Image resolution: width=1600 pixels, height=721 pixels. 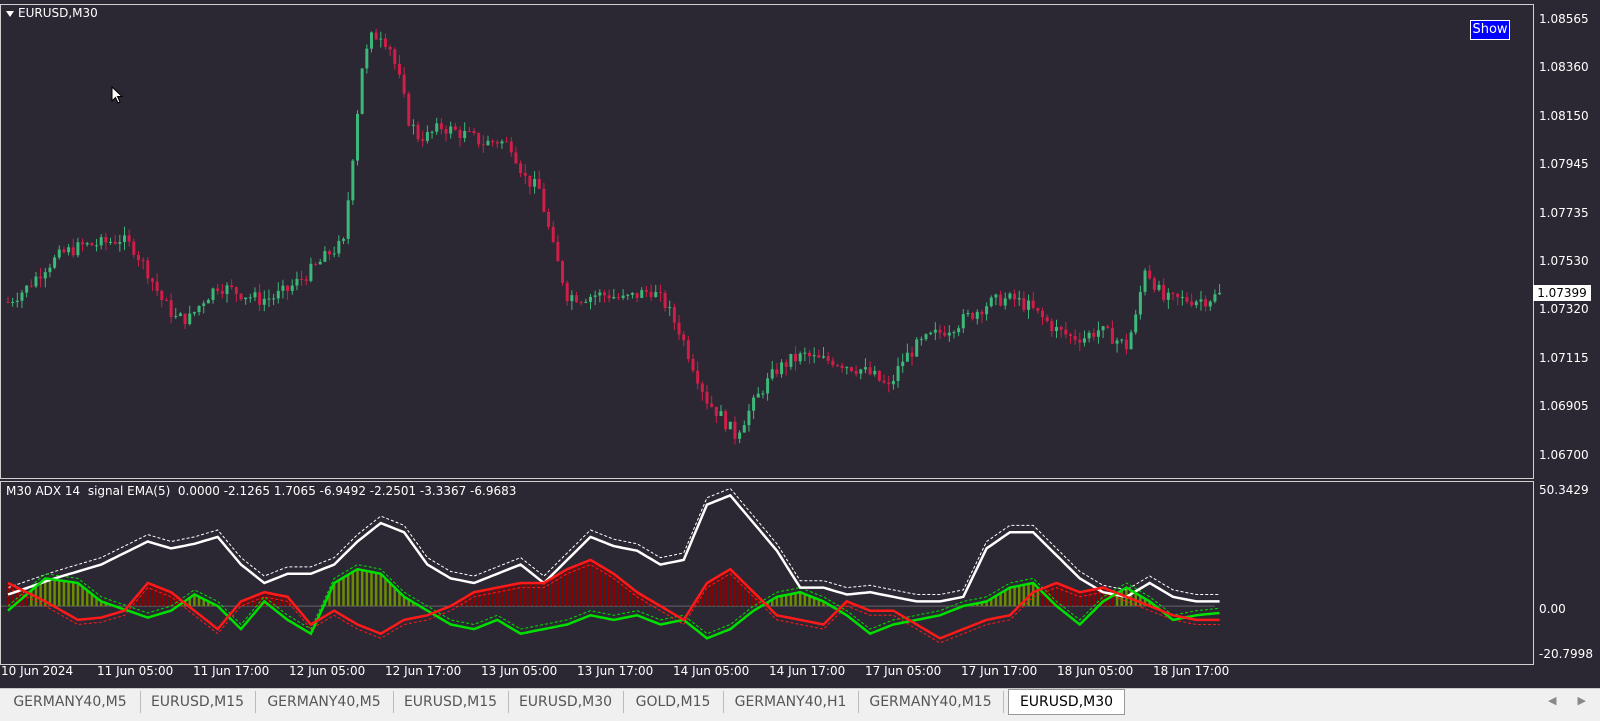 I want to click on tab-scroll-arrows: ◀ ▶, so click(x=1567, y=700).